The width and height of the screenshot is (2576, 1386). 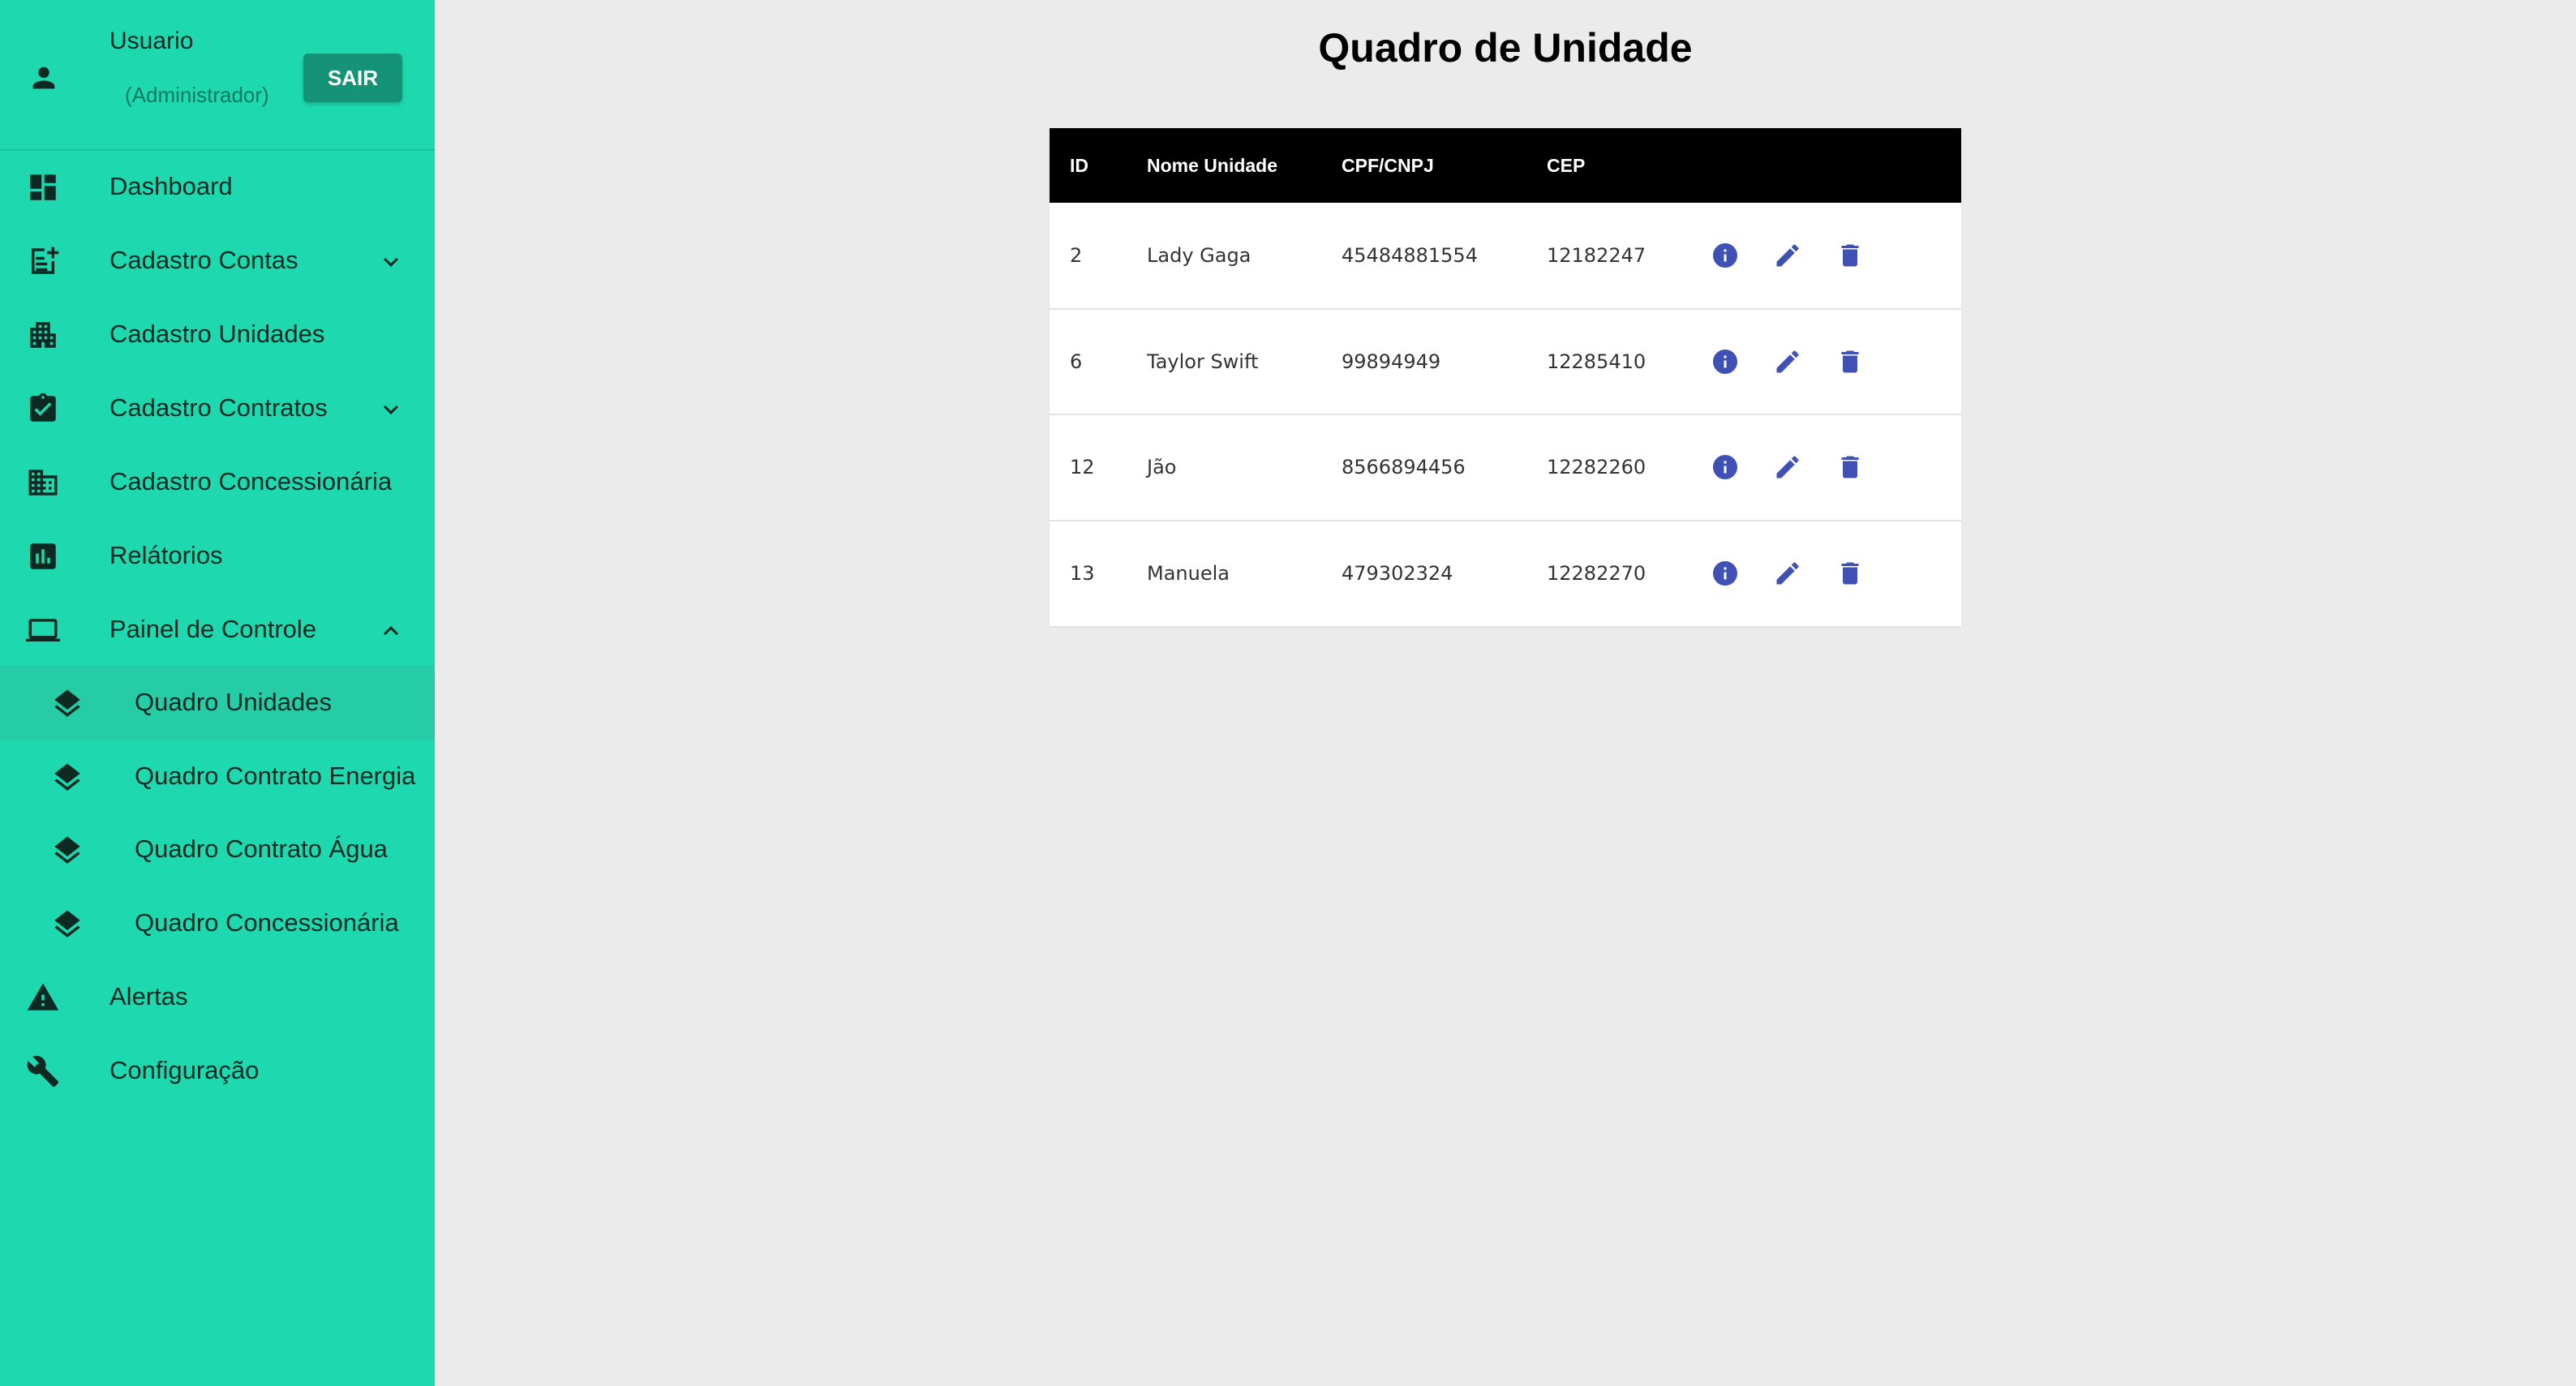 I want to click on sidebar-subitem-quadro-contrato-agua: Quadro Contrato Água, so click(x=217, y=849).